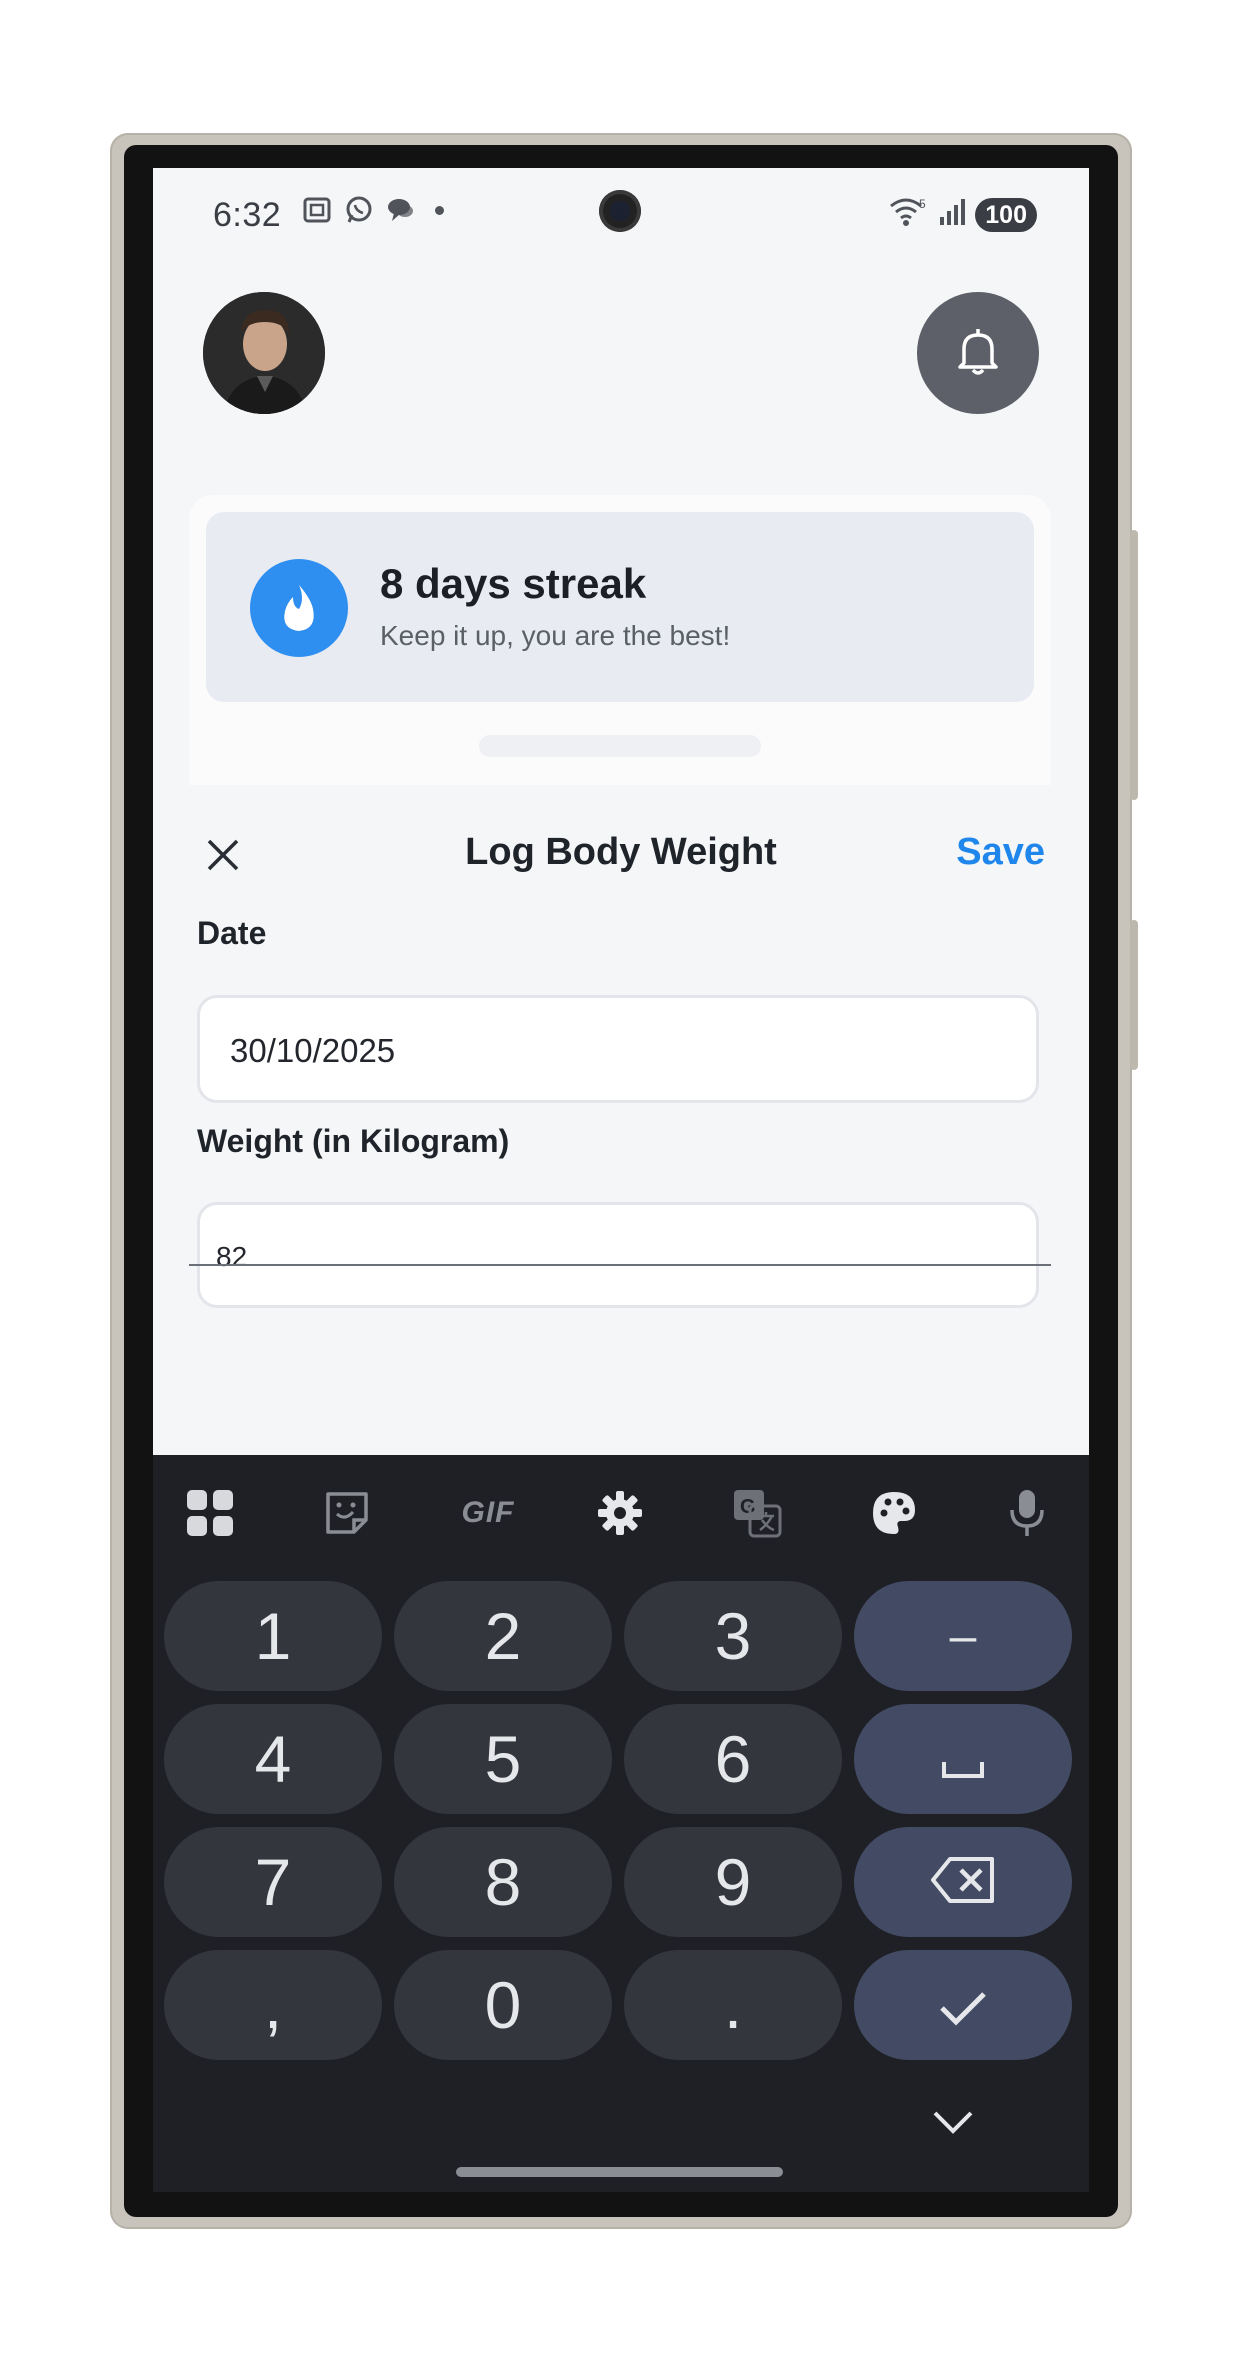  I want to click on key-minus: –, so click(963, 1636).